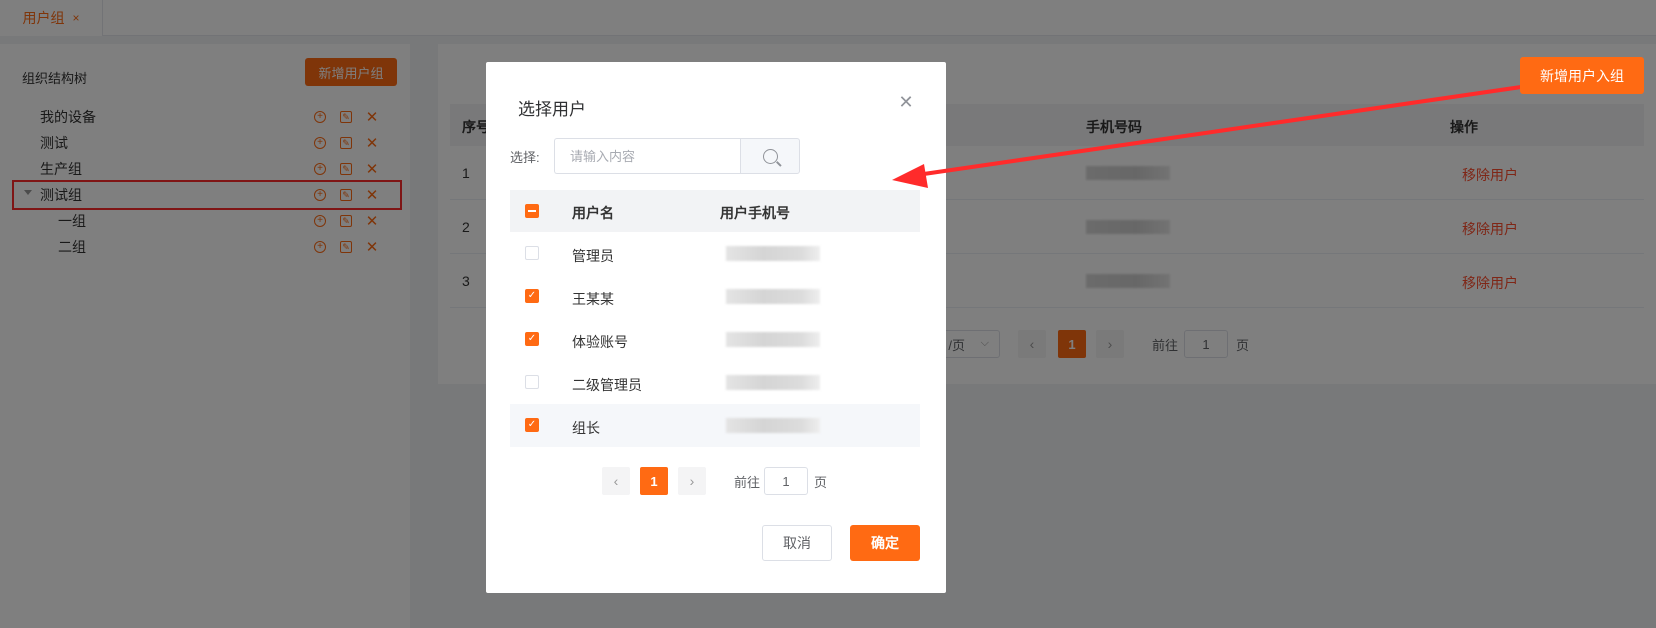 The image size is (1656, 628). Describe the element at coordinates (747, 482) in the screenshot. I see `goto-label: 前往` at that location.